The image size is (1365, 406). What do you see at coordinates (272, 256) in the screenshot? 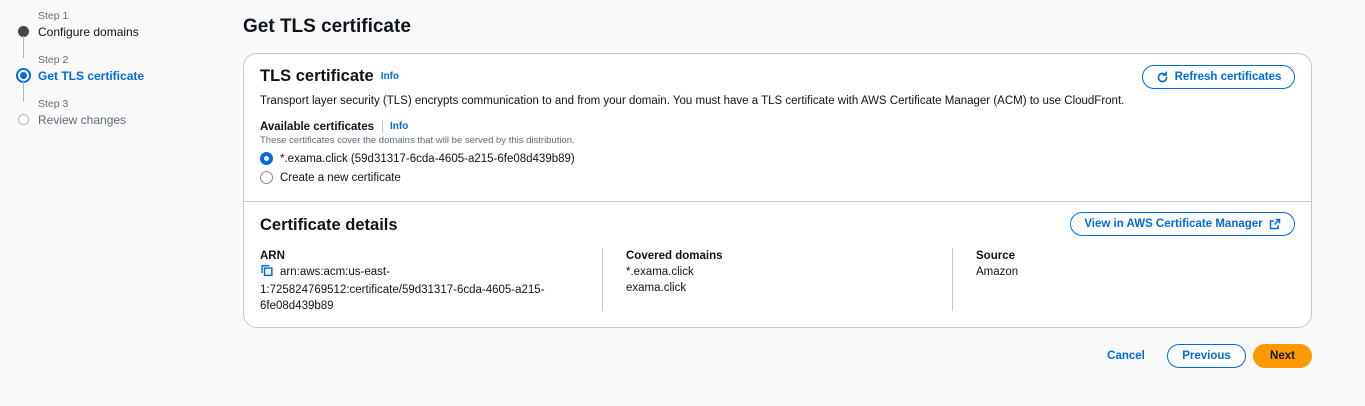
I see `arn-label: ARN` at bounding box center [272, 256].